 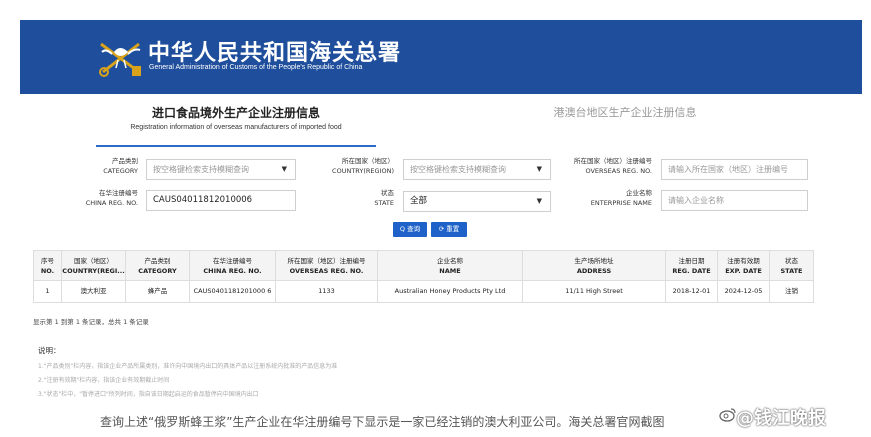 What do you see at coordinates (743, 291) in the screenshot?
I see `cell-exp-date: 2024-12-05` at bounding box center [743, 291].